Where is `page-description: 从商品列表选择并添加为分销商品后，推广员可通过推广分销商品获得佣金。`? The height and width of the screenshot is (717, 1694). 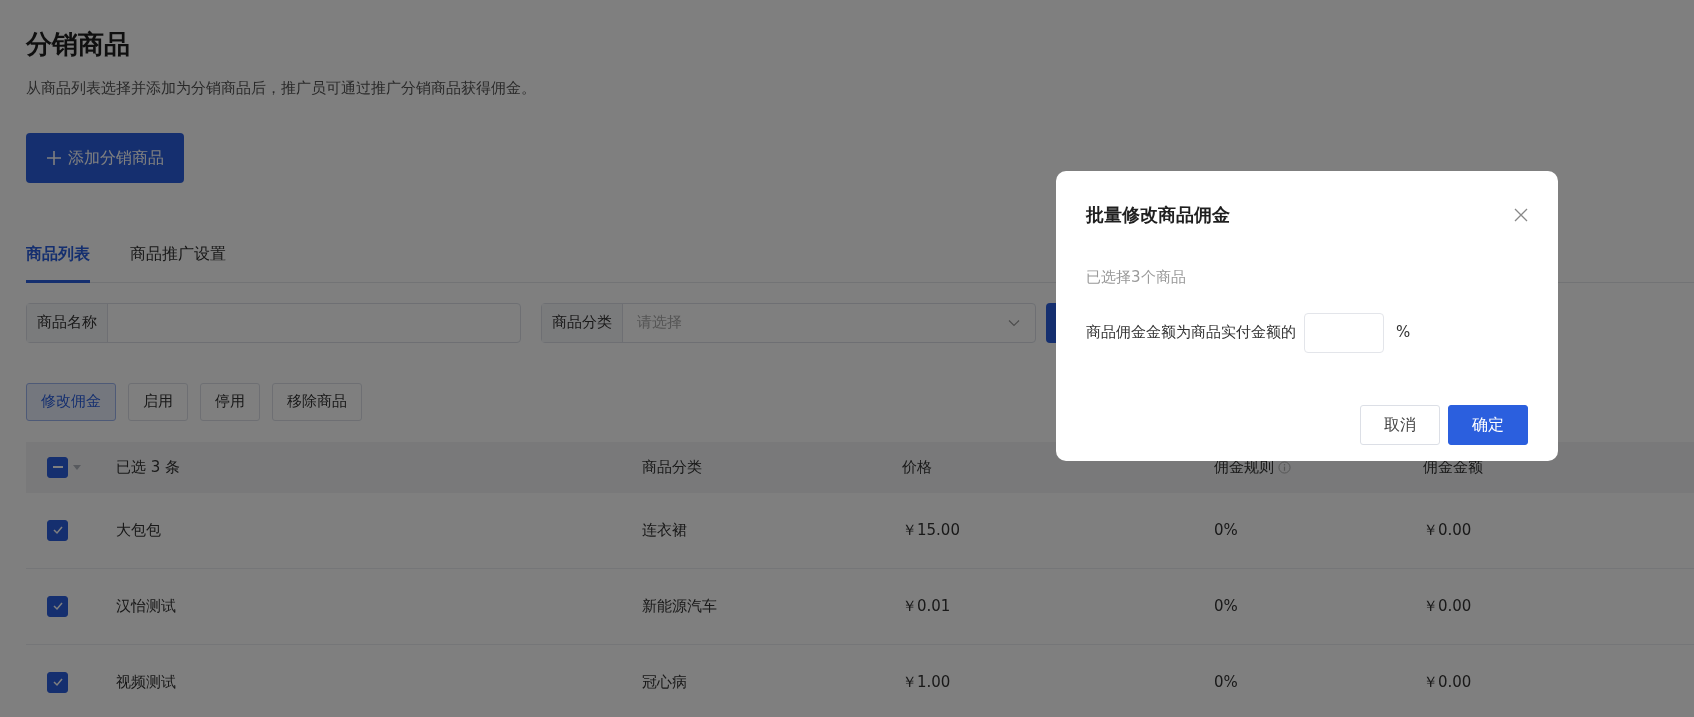
page-description: 从商品列表选择并添加为分销商品后，推广员可通过推广分销商品获得佣金。 is located at coordinates (281, 88).